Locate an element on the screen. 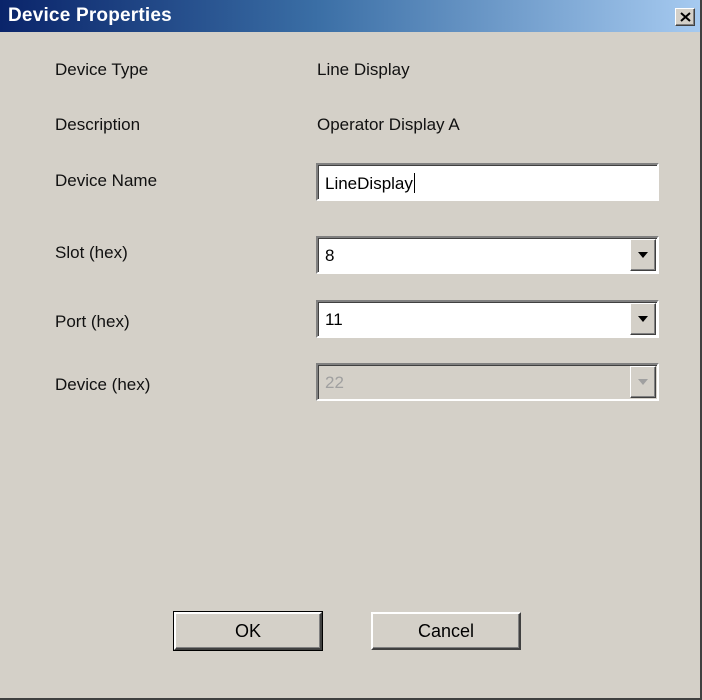 The height and width of the screenshot is (700, 702). title-bar: Device Properties is located at coordinates (350, 16).